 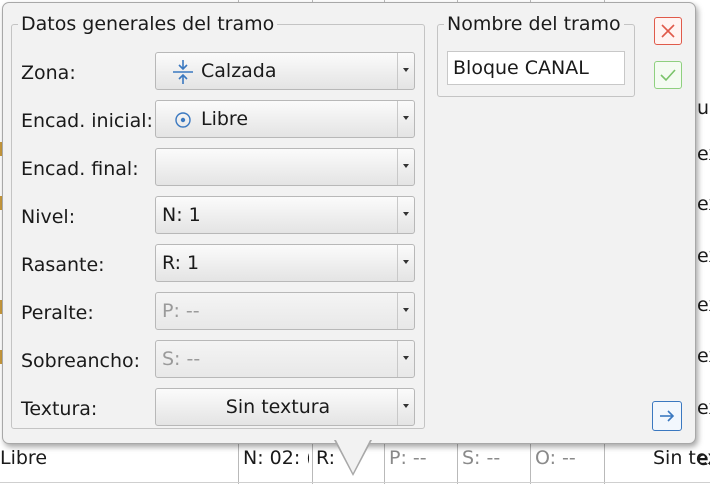 I want to click on next-button, so click(x=667, y=416).